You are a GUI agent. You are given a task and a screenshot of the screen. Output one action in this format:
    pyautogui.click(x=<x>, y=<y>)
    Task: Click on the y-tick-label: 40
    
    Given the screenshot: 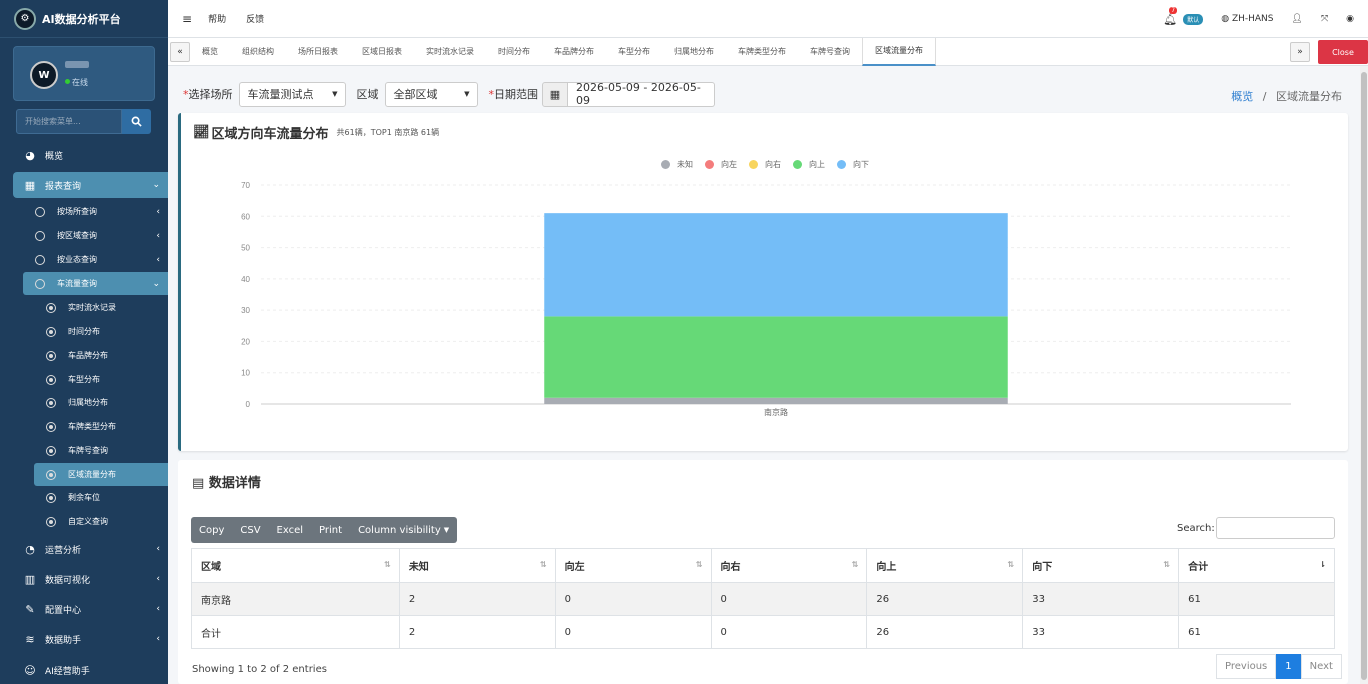 What is the action you would take?
    pyautogui.click(x=245, y=279)
    